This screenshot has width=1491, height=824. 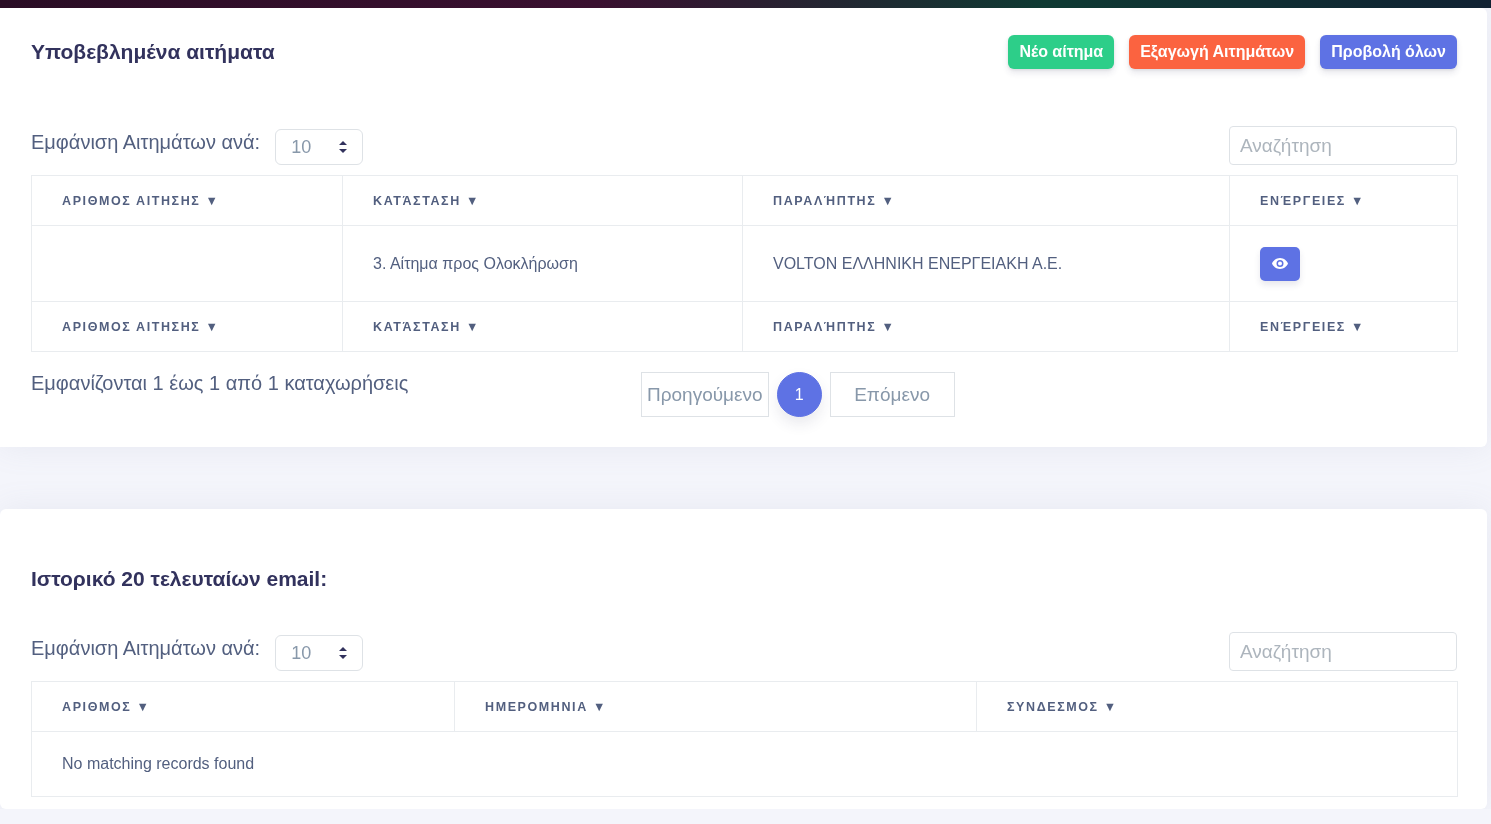 What do you see at coordinates (1217, 706) in the screenshot?
I see `column-header: ΣΥΝΔΕΣΜΟΣ ▼` at bounding box center [1217, 706].